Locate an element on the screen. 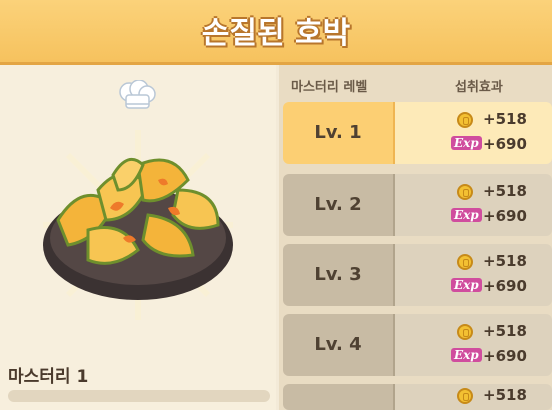  table-header: 마스터리 레벨 섭취효과 is located at coordinates (415, 85).